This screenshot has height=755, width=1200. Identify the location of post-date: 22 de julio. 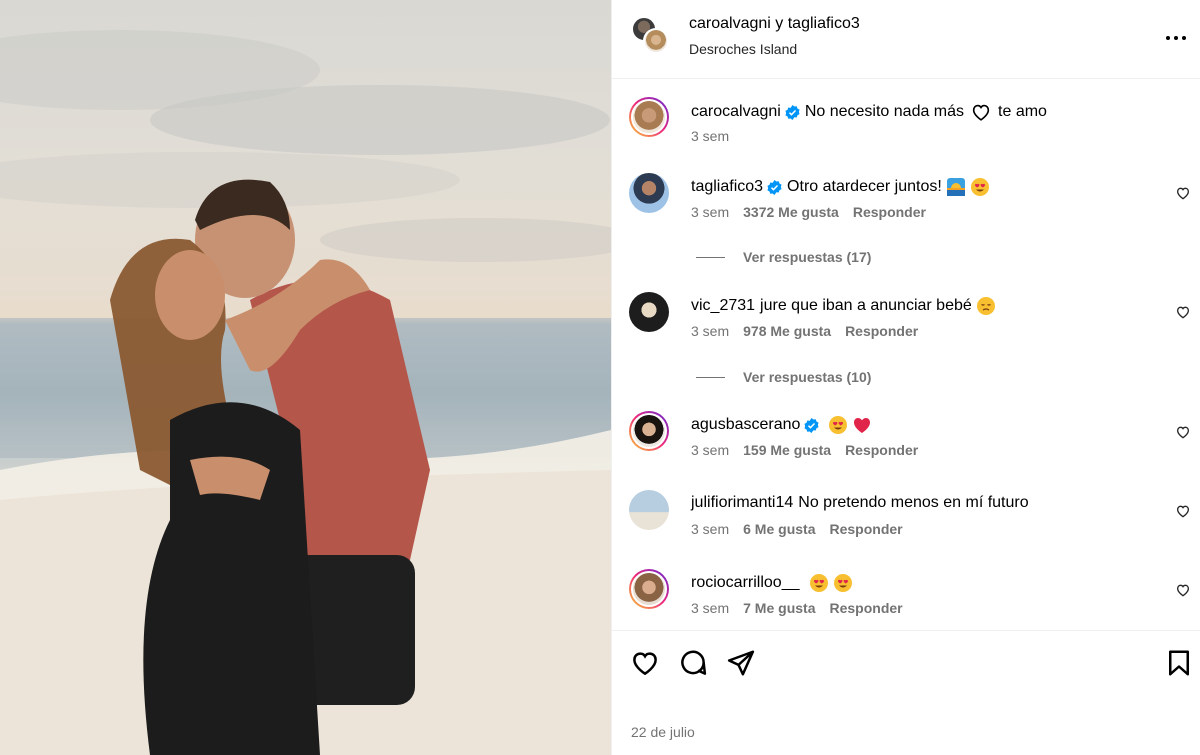
(663, 732).